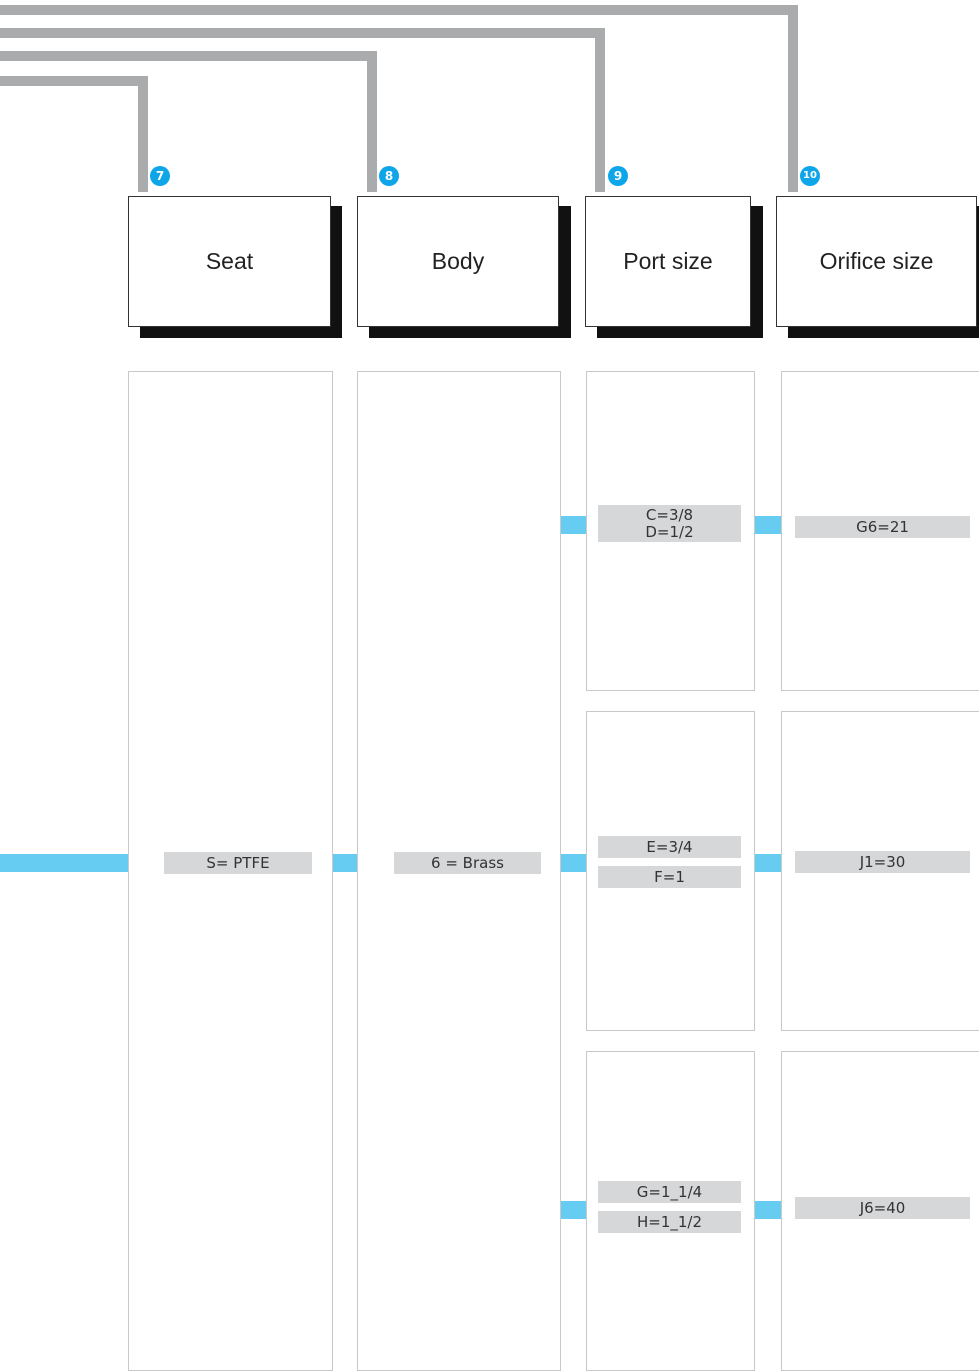 The image size is (979, 1371). Describe the element at coordinates (669, 1192) in the screenshot. I see `port-option-chip: G=1_1/4` at that location.